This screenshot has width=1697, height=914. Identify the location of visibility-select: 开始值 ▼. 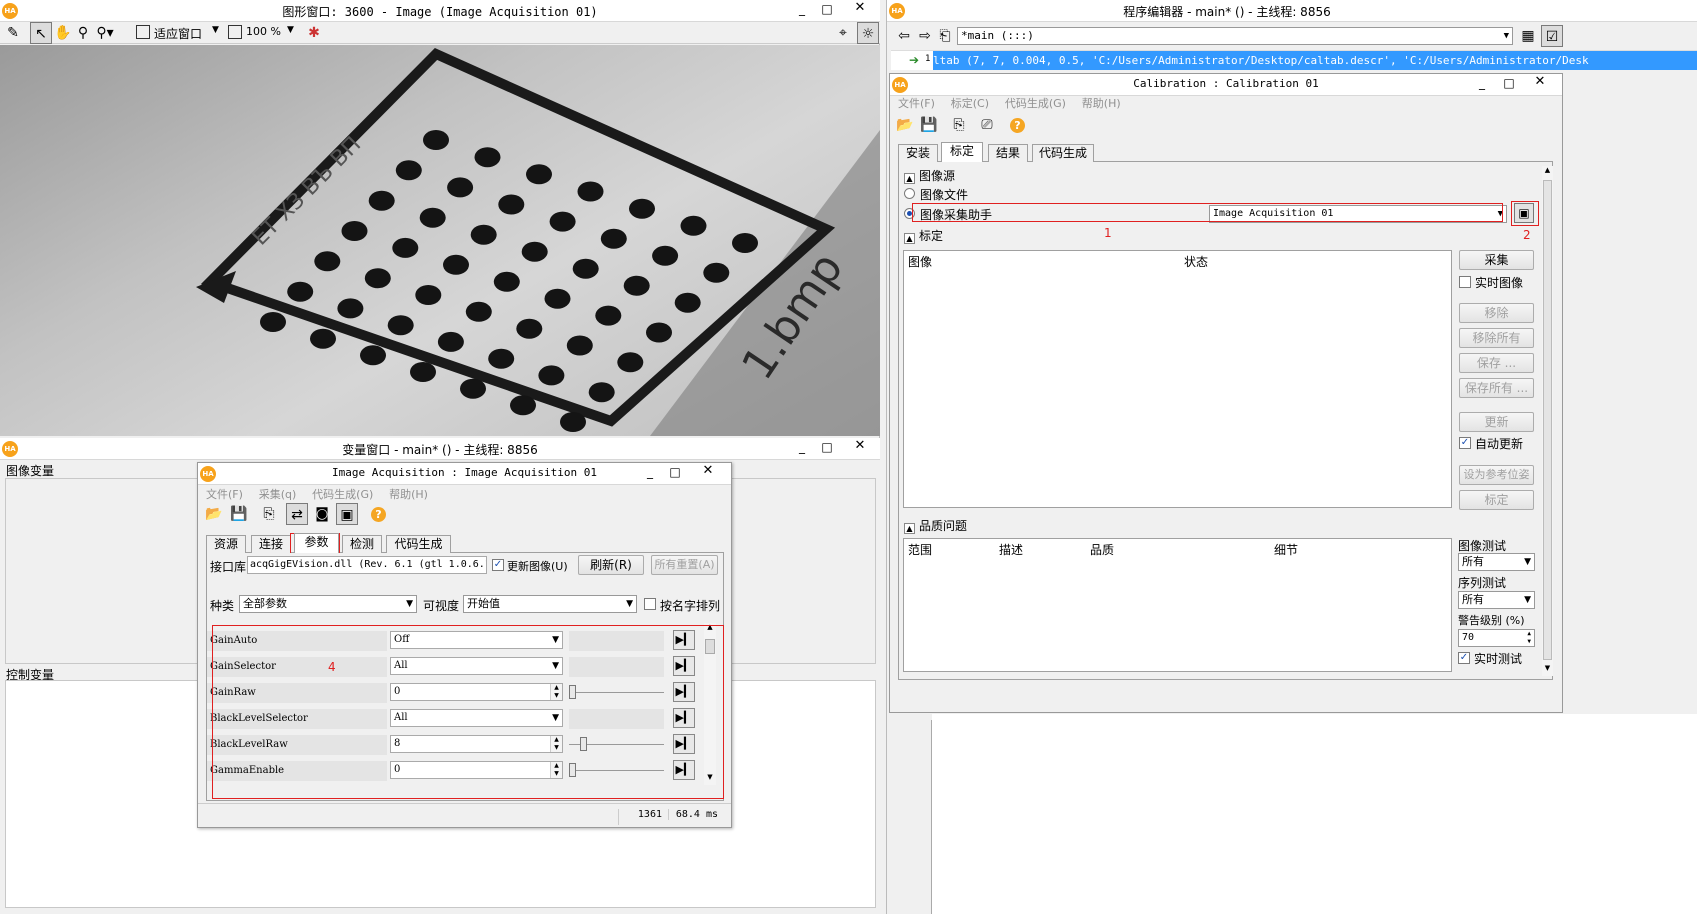
(550, 604).